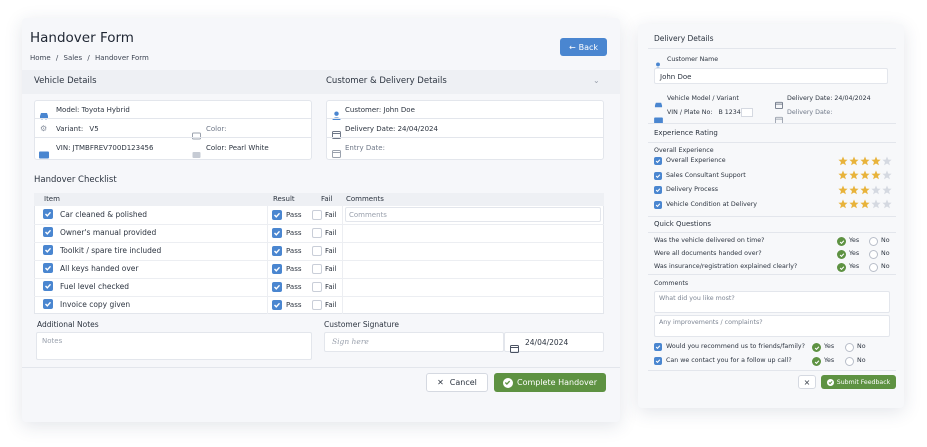  Describe the element at coordinates (807, 382) in the screenshot. I see `side-close-button: ×` at that location.